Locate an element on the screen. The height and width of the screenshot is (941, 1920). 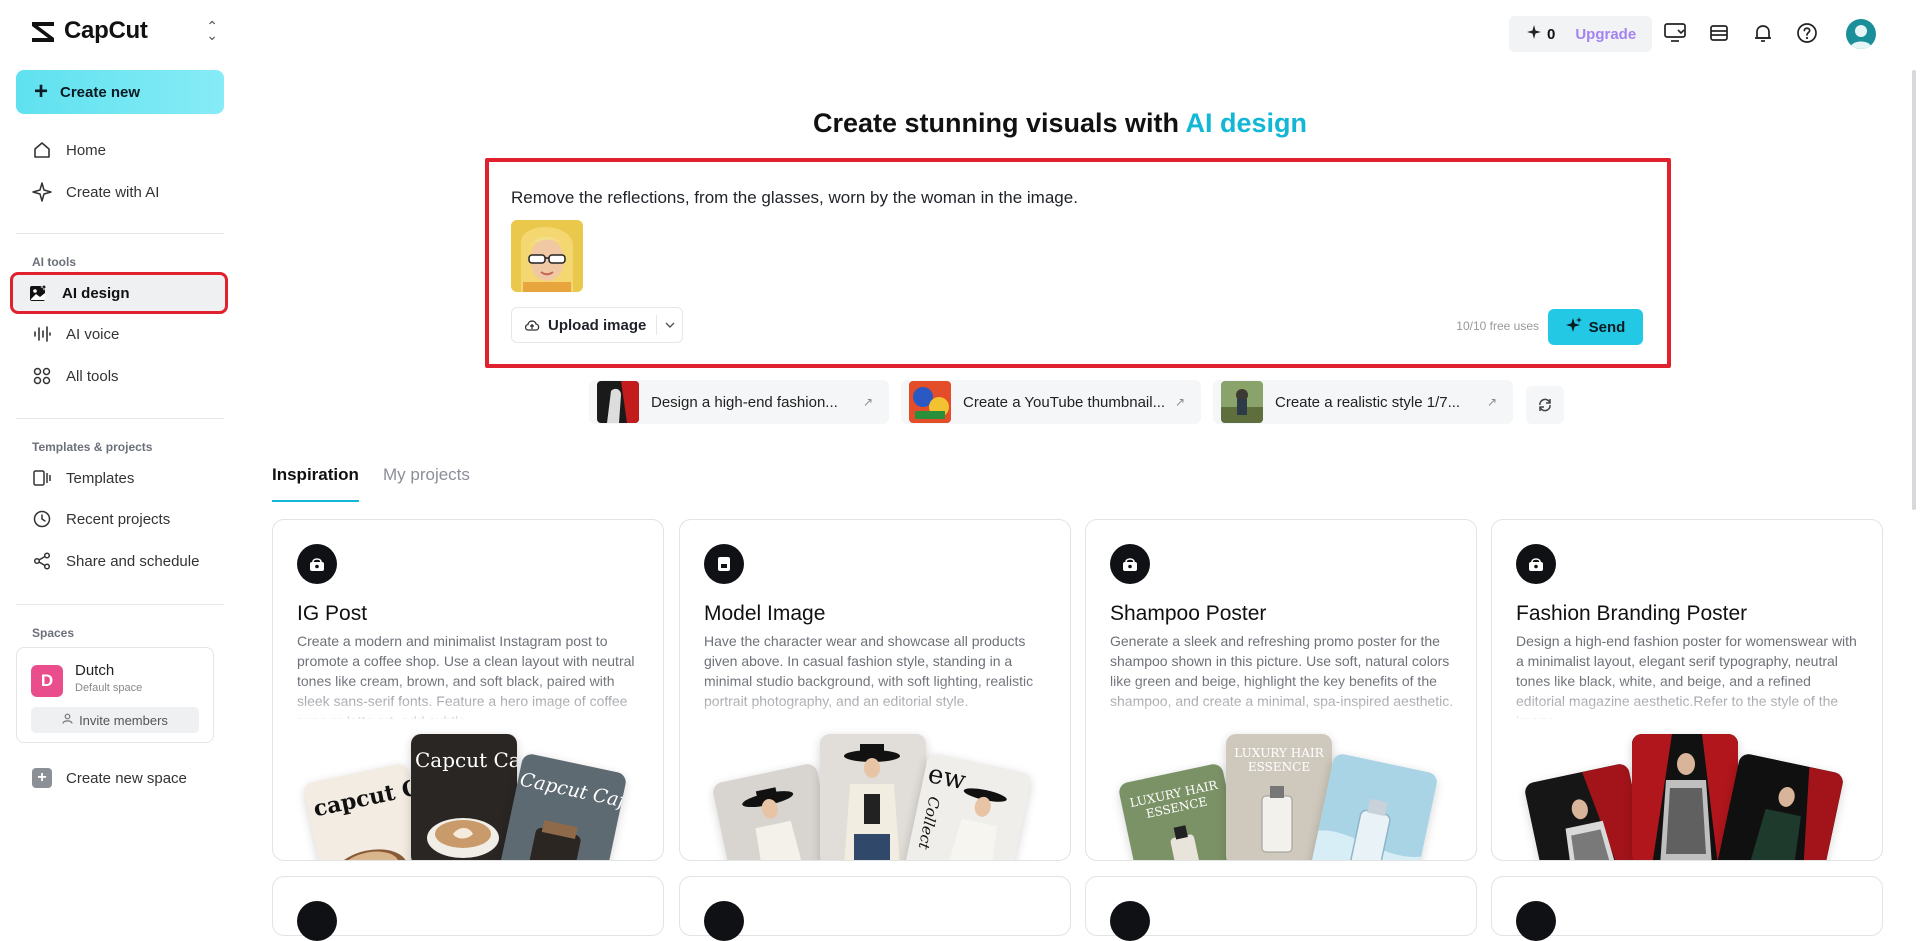
clock-icon is located at coordinates (42, 519).